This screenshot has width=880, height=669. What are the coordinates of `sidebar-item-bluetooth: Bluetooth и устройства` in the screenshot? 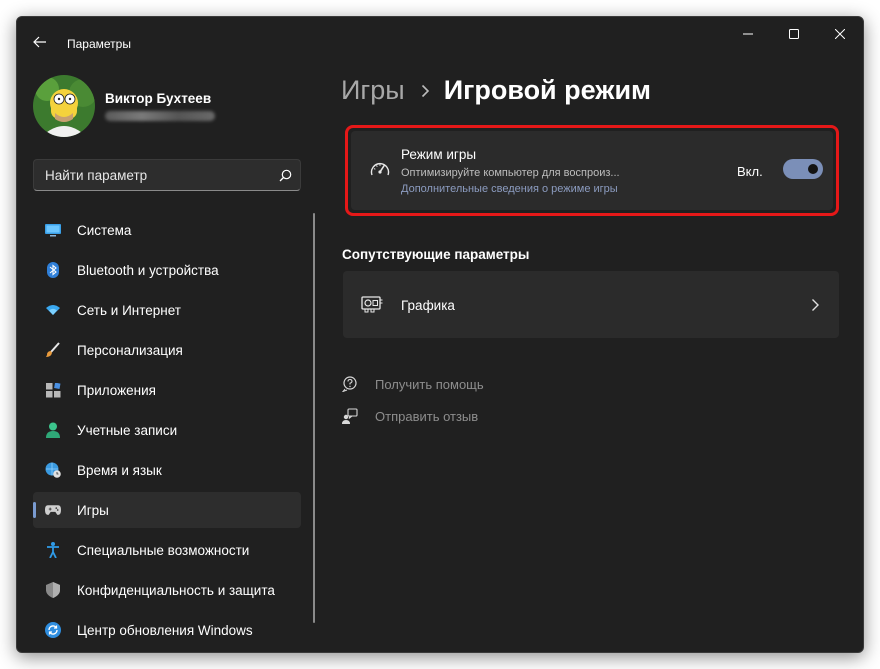 It's located at (167, 270).